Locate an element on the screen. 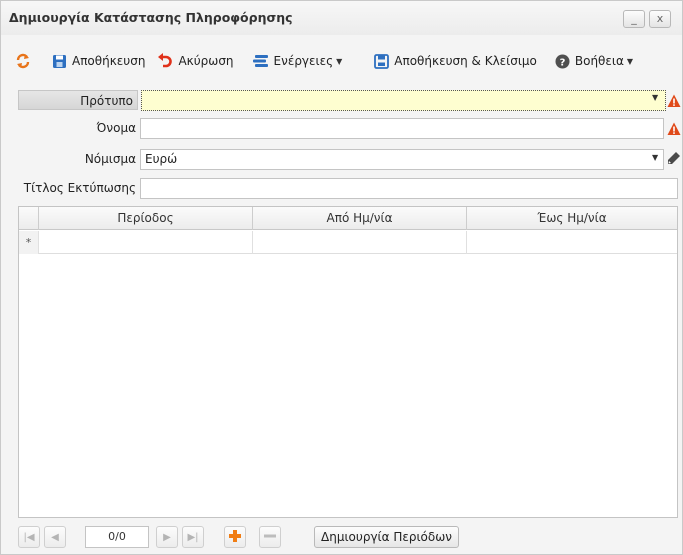  cancel-label: Ακύρωση is located at coordinates (206, 61).